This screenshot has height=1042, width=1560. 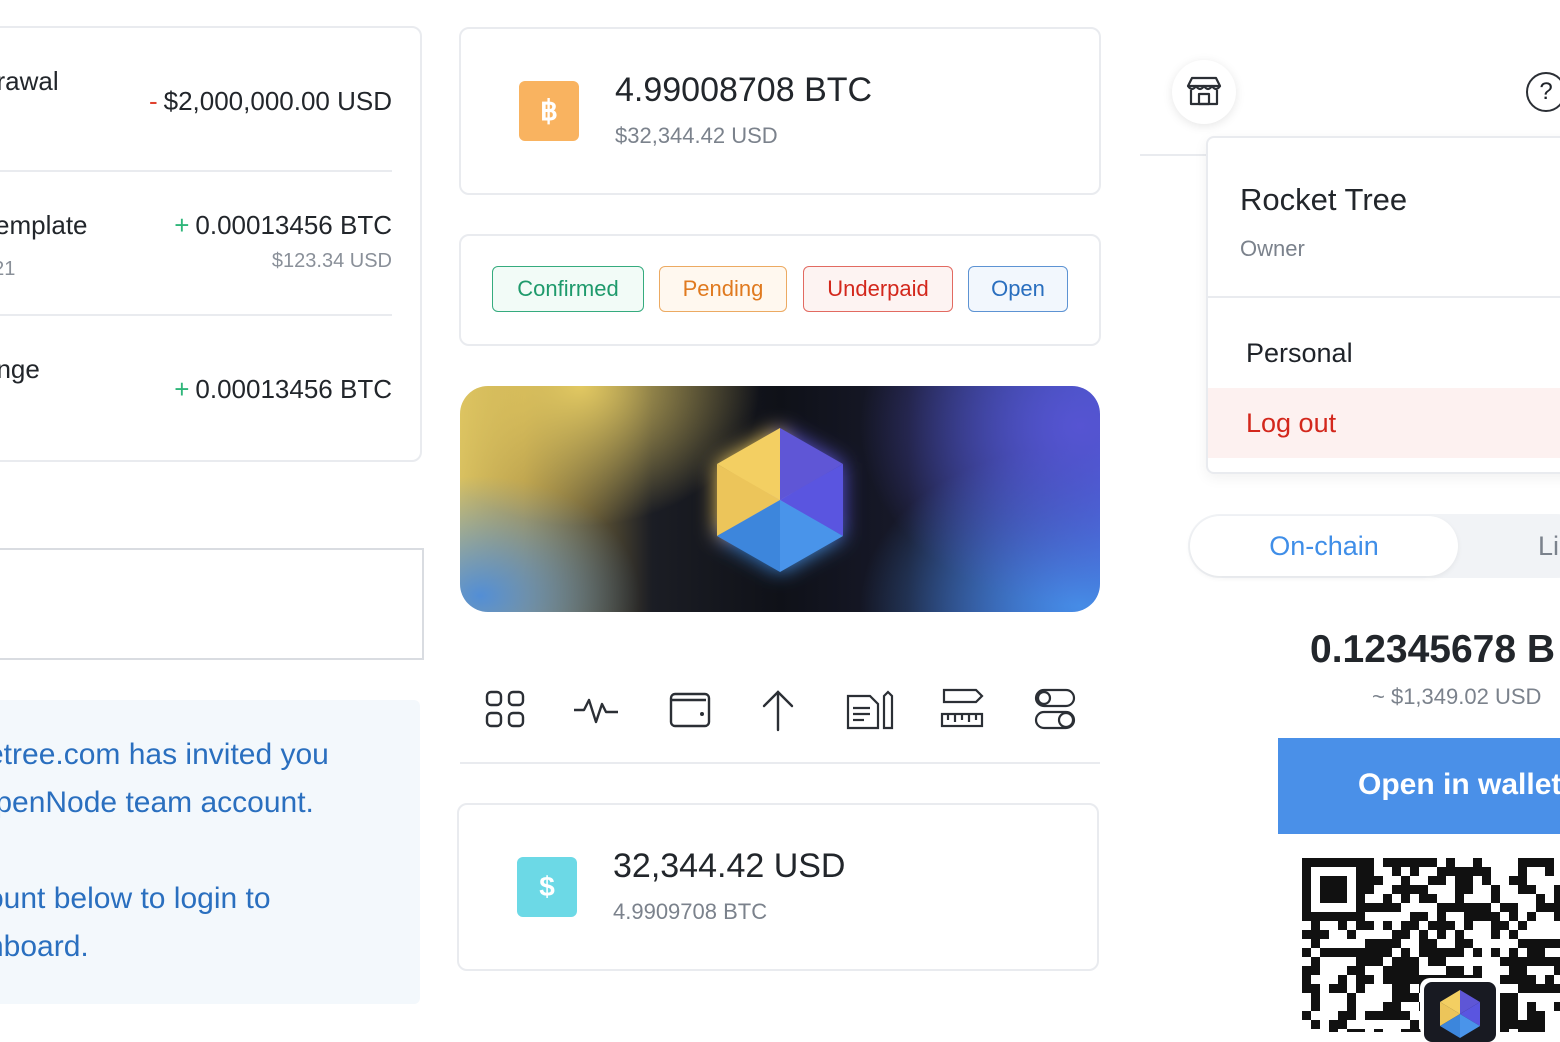 I want to click on transaction-row: Template 021 +0.00013456 BTC $123.34 USD, so click(x=196, y=260).